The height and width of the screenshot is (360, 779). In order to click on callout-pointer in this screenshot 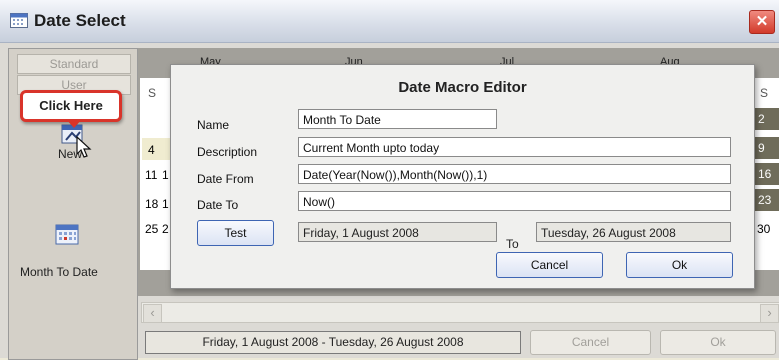, I will do `click(74, 123)`.